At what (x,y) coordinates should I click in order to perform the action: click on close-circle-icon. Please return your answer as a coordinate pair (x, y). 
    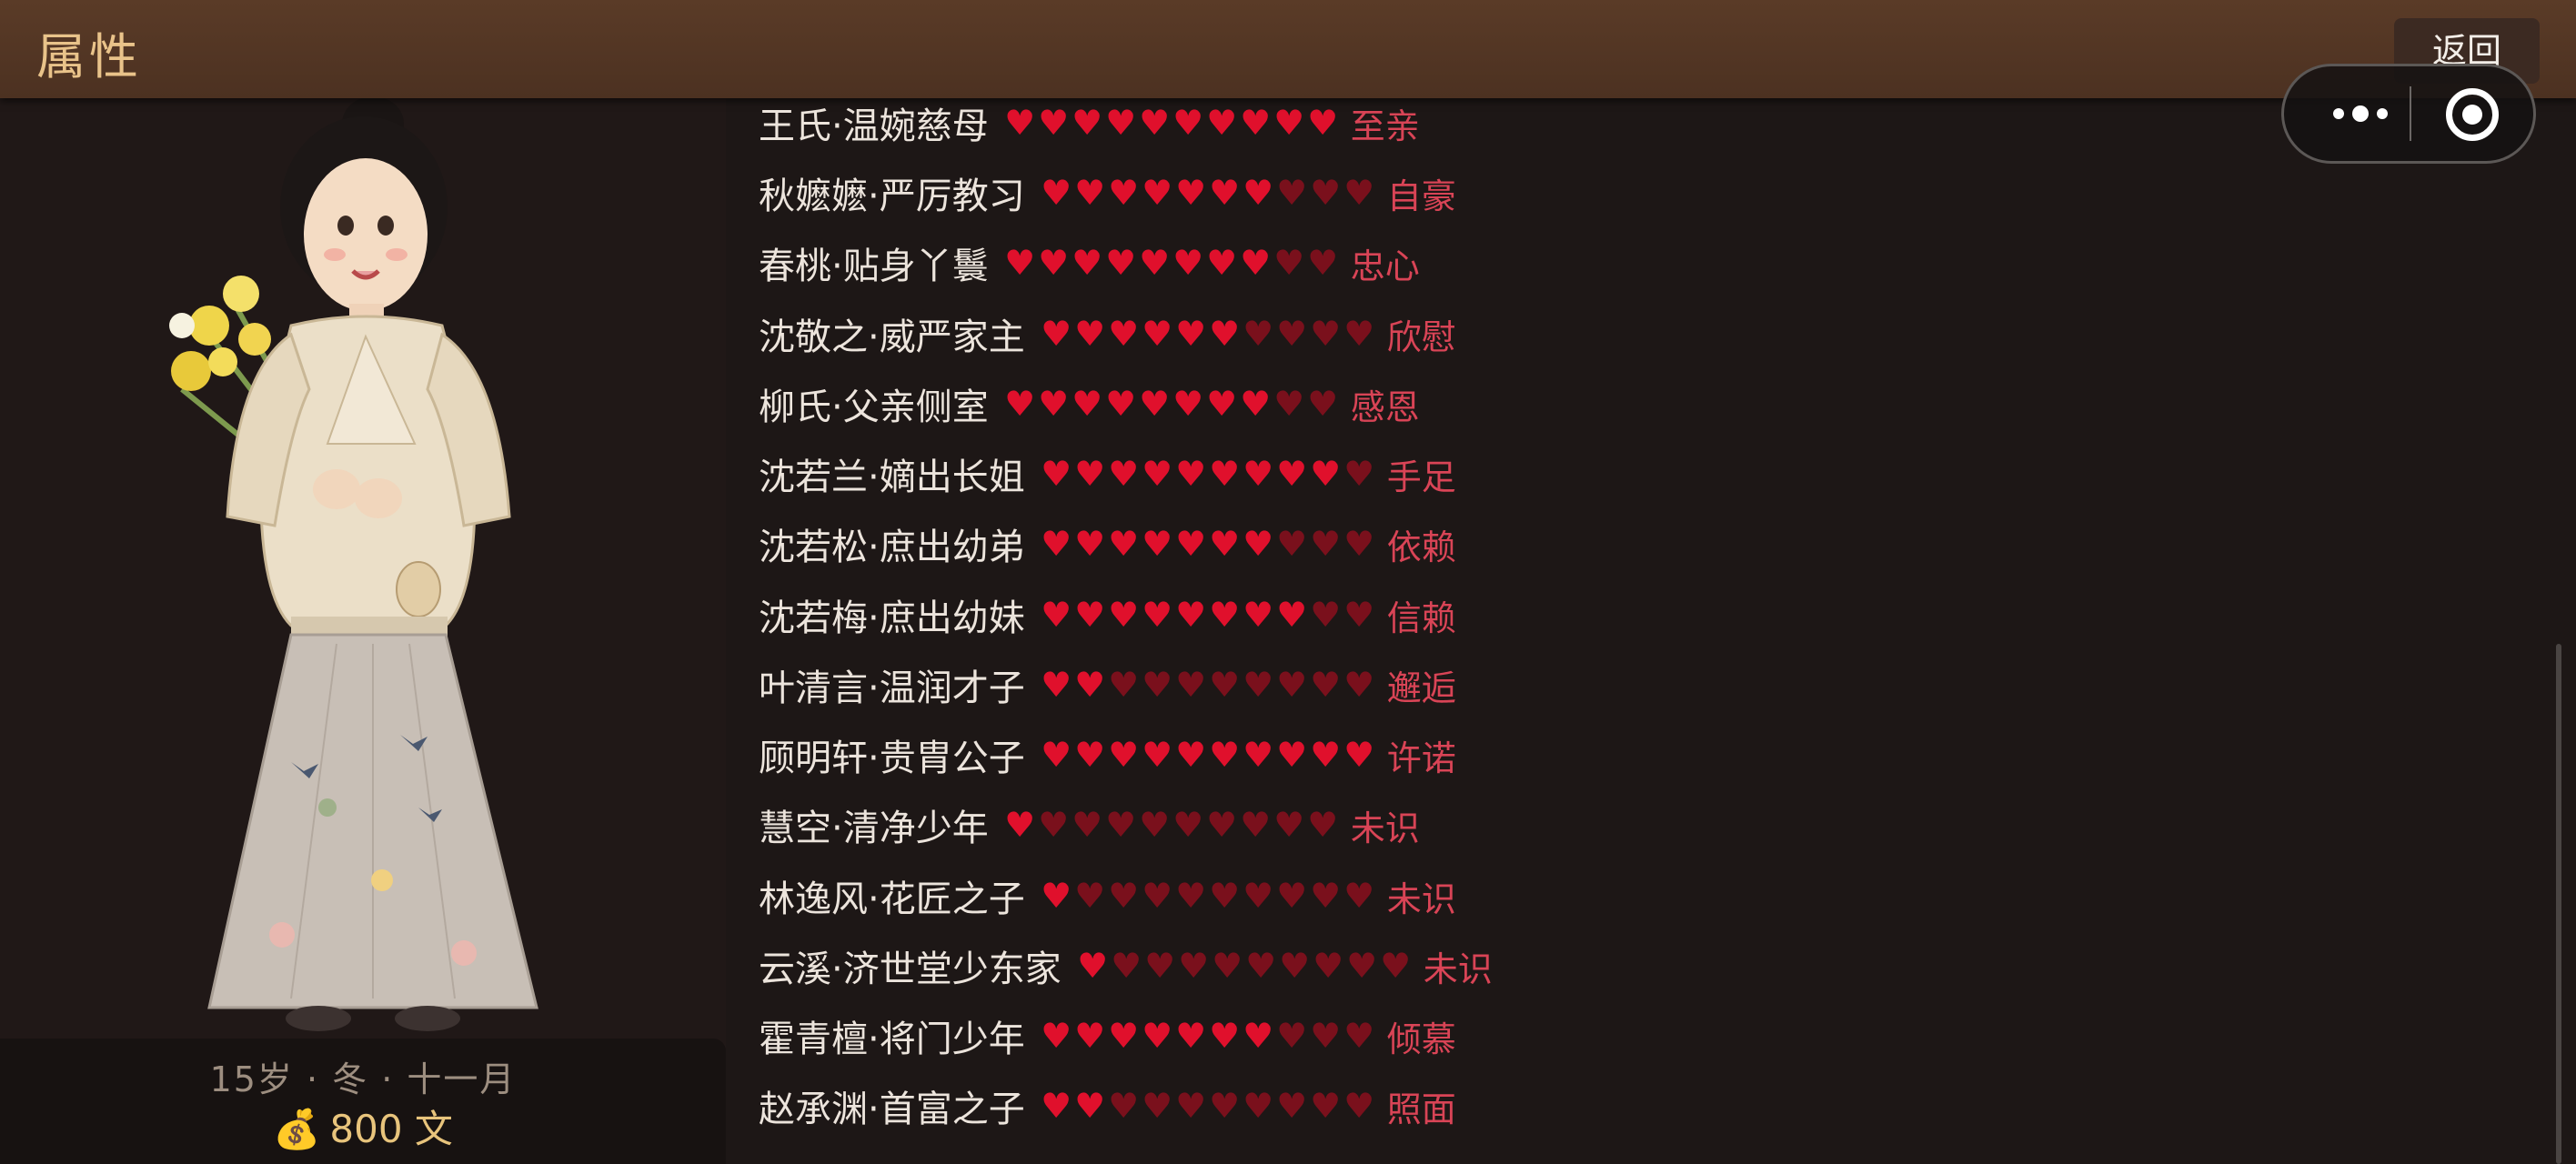
    Looking at the image, I should click on (2472, 115).